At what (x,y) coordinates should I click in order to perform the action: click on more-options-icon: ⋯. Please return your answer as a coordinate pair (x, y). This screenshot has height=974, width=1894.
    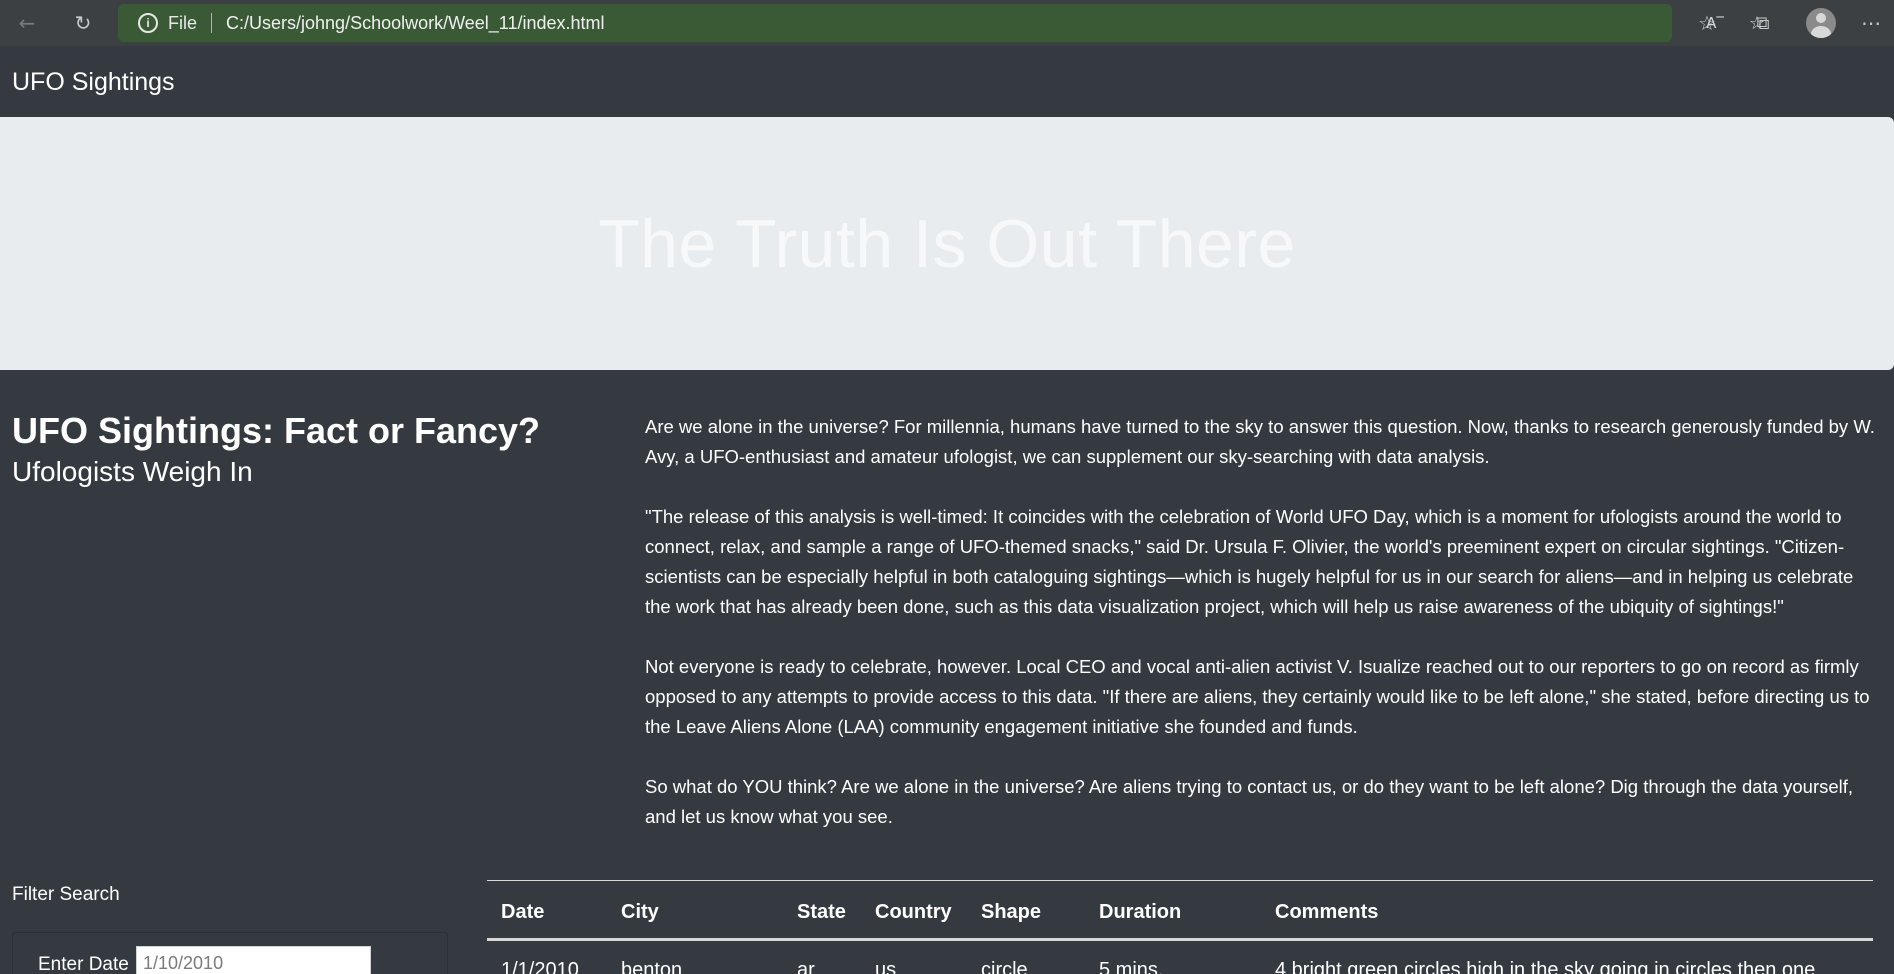
    Looking at the image, I should click on (1871, 23).